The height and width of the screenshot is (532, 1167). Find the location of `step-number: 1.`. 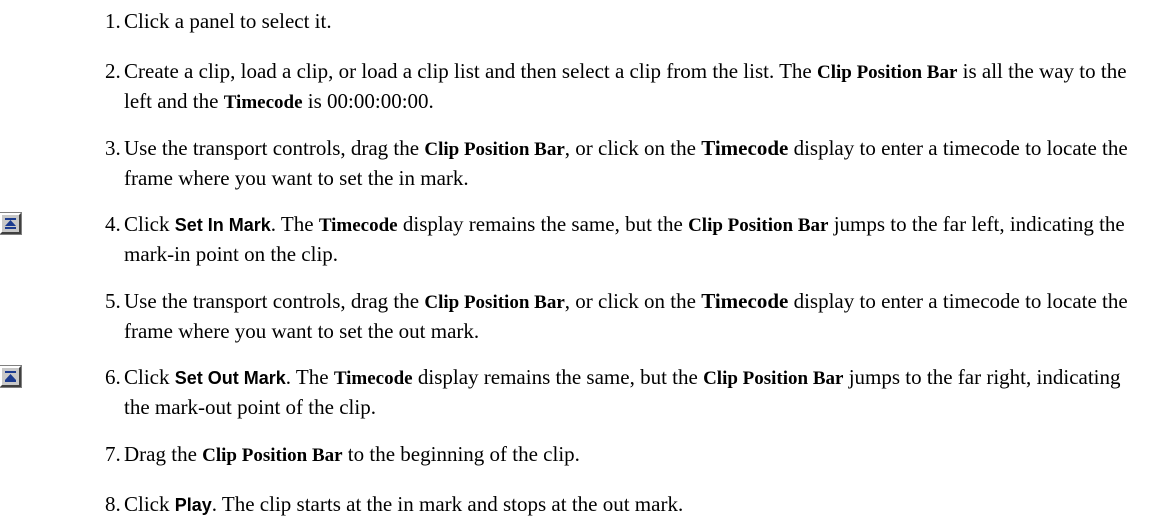

step-number: 1. is located at coordinates (113, 21).